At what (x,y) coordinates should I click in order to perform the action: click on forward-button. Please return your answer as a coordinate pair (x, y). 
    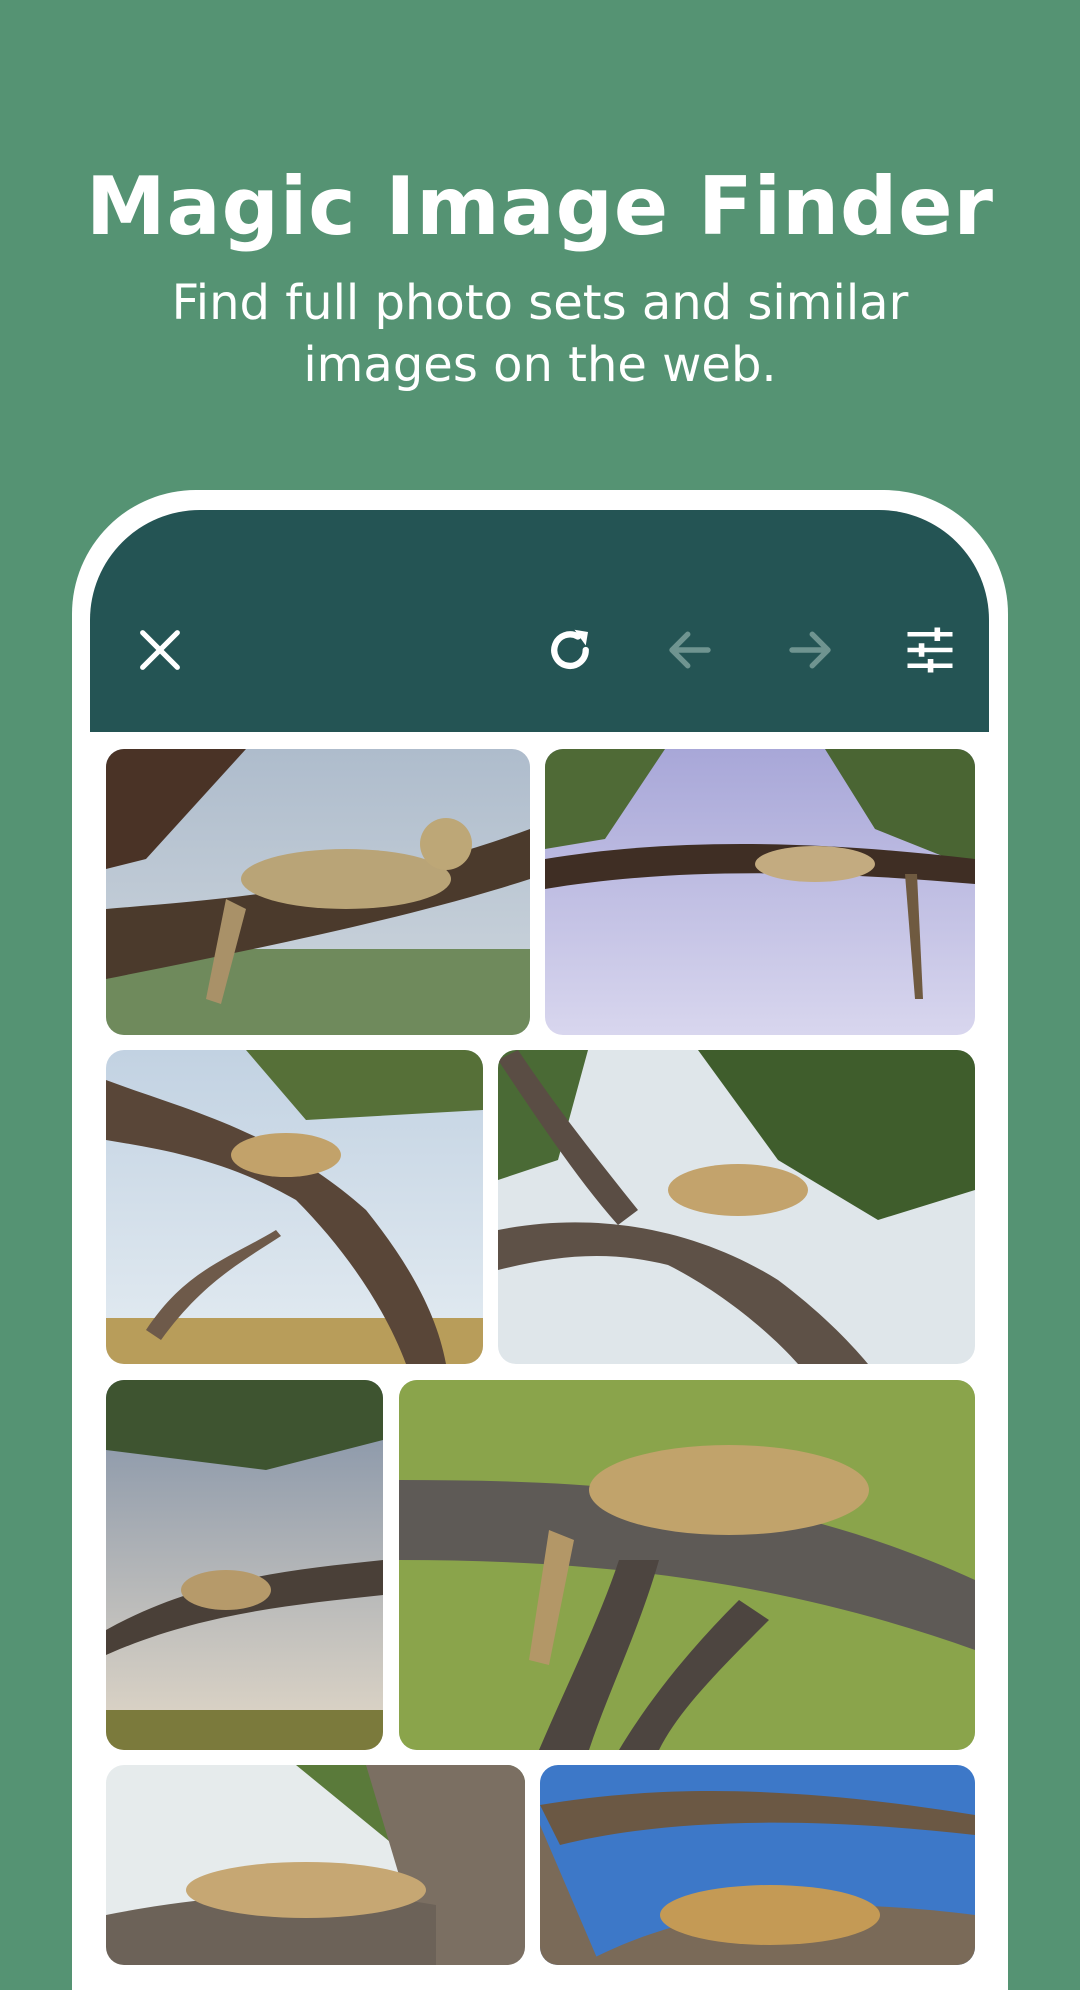
    Looking at the image, I should click on (810, 650).